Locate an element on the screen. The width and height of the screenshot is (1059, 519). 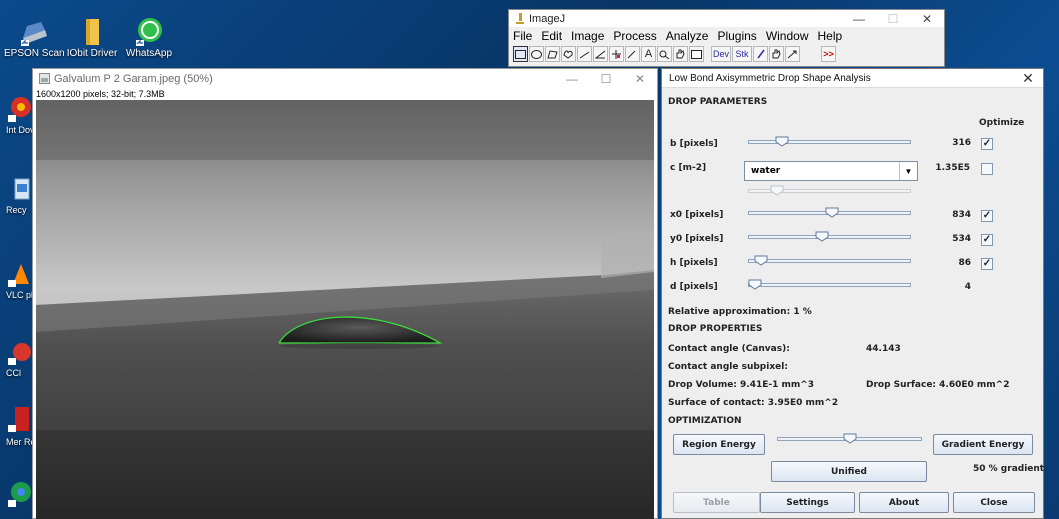
desktop-icon-internet-download: Int Dov is located at coordinates (20, 115).